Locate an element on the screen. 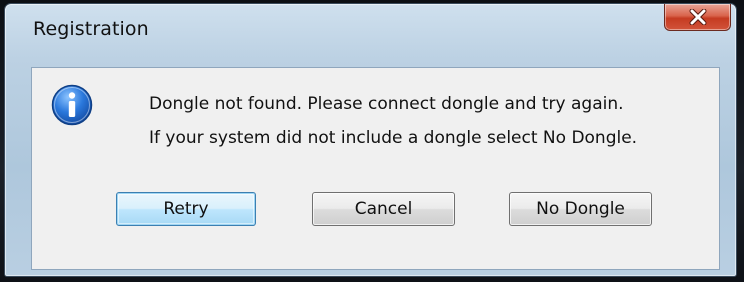 This screenshot has height=282, width=744. close-icon is located at coordinates (697, 17).